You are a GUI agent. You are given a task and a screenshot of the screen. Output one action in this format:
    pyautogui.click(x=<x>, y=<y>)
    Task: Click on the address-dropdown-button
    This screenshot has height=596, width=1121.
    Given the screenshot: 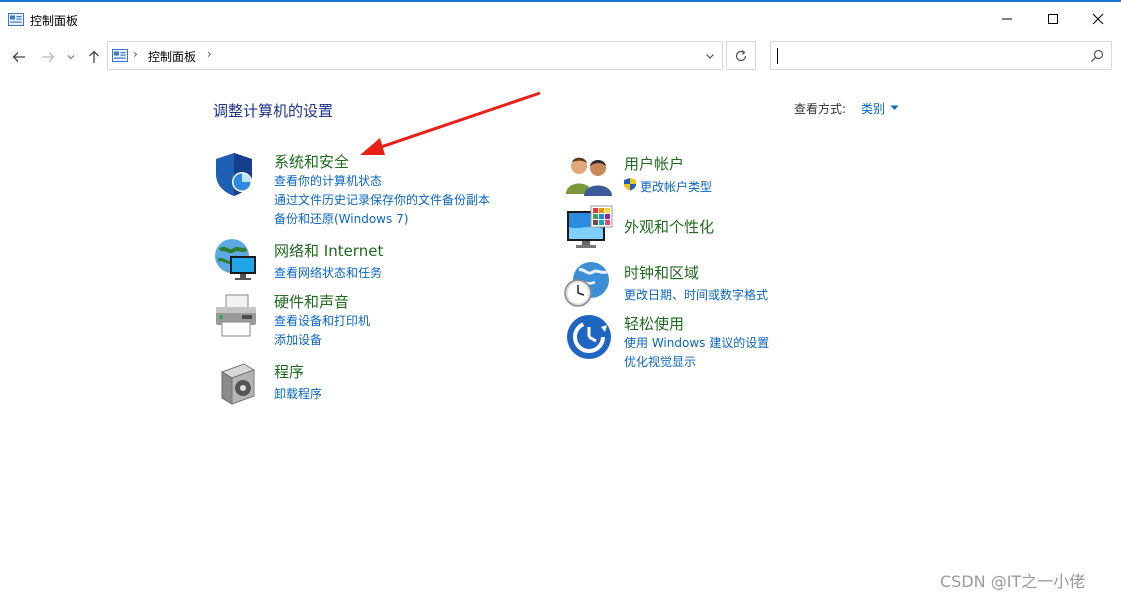 What is the action you would take?
    pyautogui.click(x=710, y=56)
    